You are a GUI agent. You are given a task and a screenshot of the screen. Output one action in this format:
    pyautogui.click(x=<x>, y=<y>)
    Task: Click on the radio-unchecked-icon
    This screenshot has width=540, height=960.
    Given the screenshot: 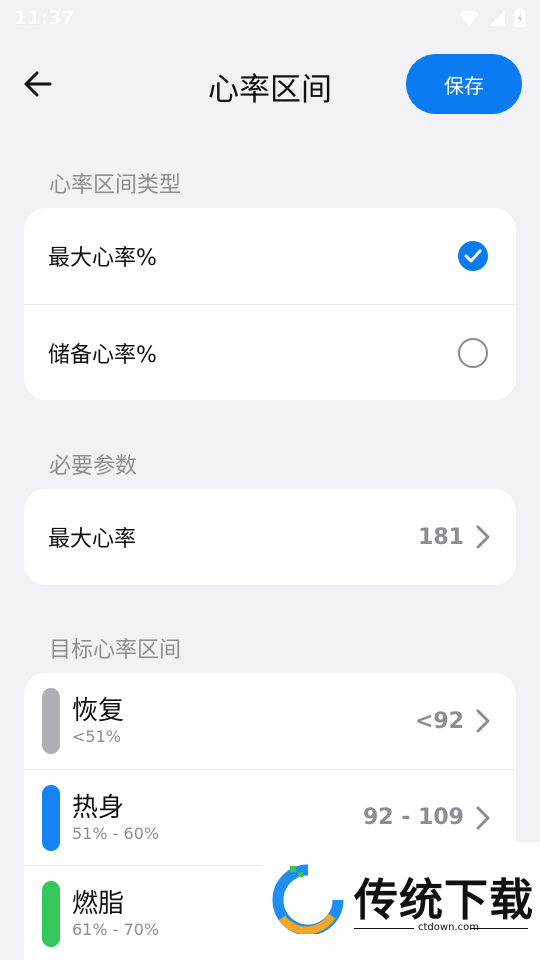 What is the action you would take?
    pyautogui.click(x=473, y=352)
    